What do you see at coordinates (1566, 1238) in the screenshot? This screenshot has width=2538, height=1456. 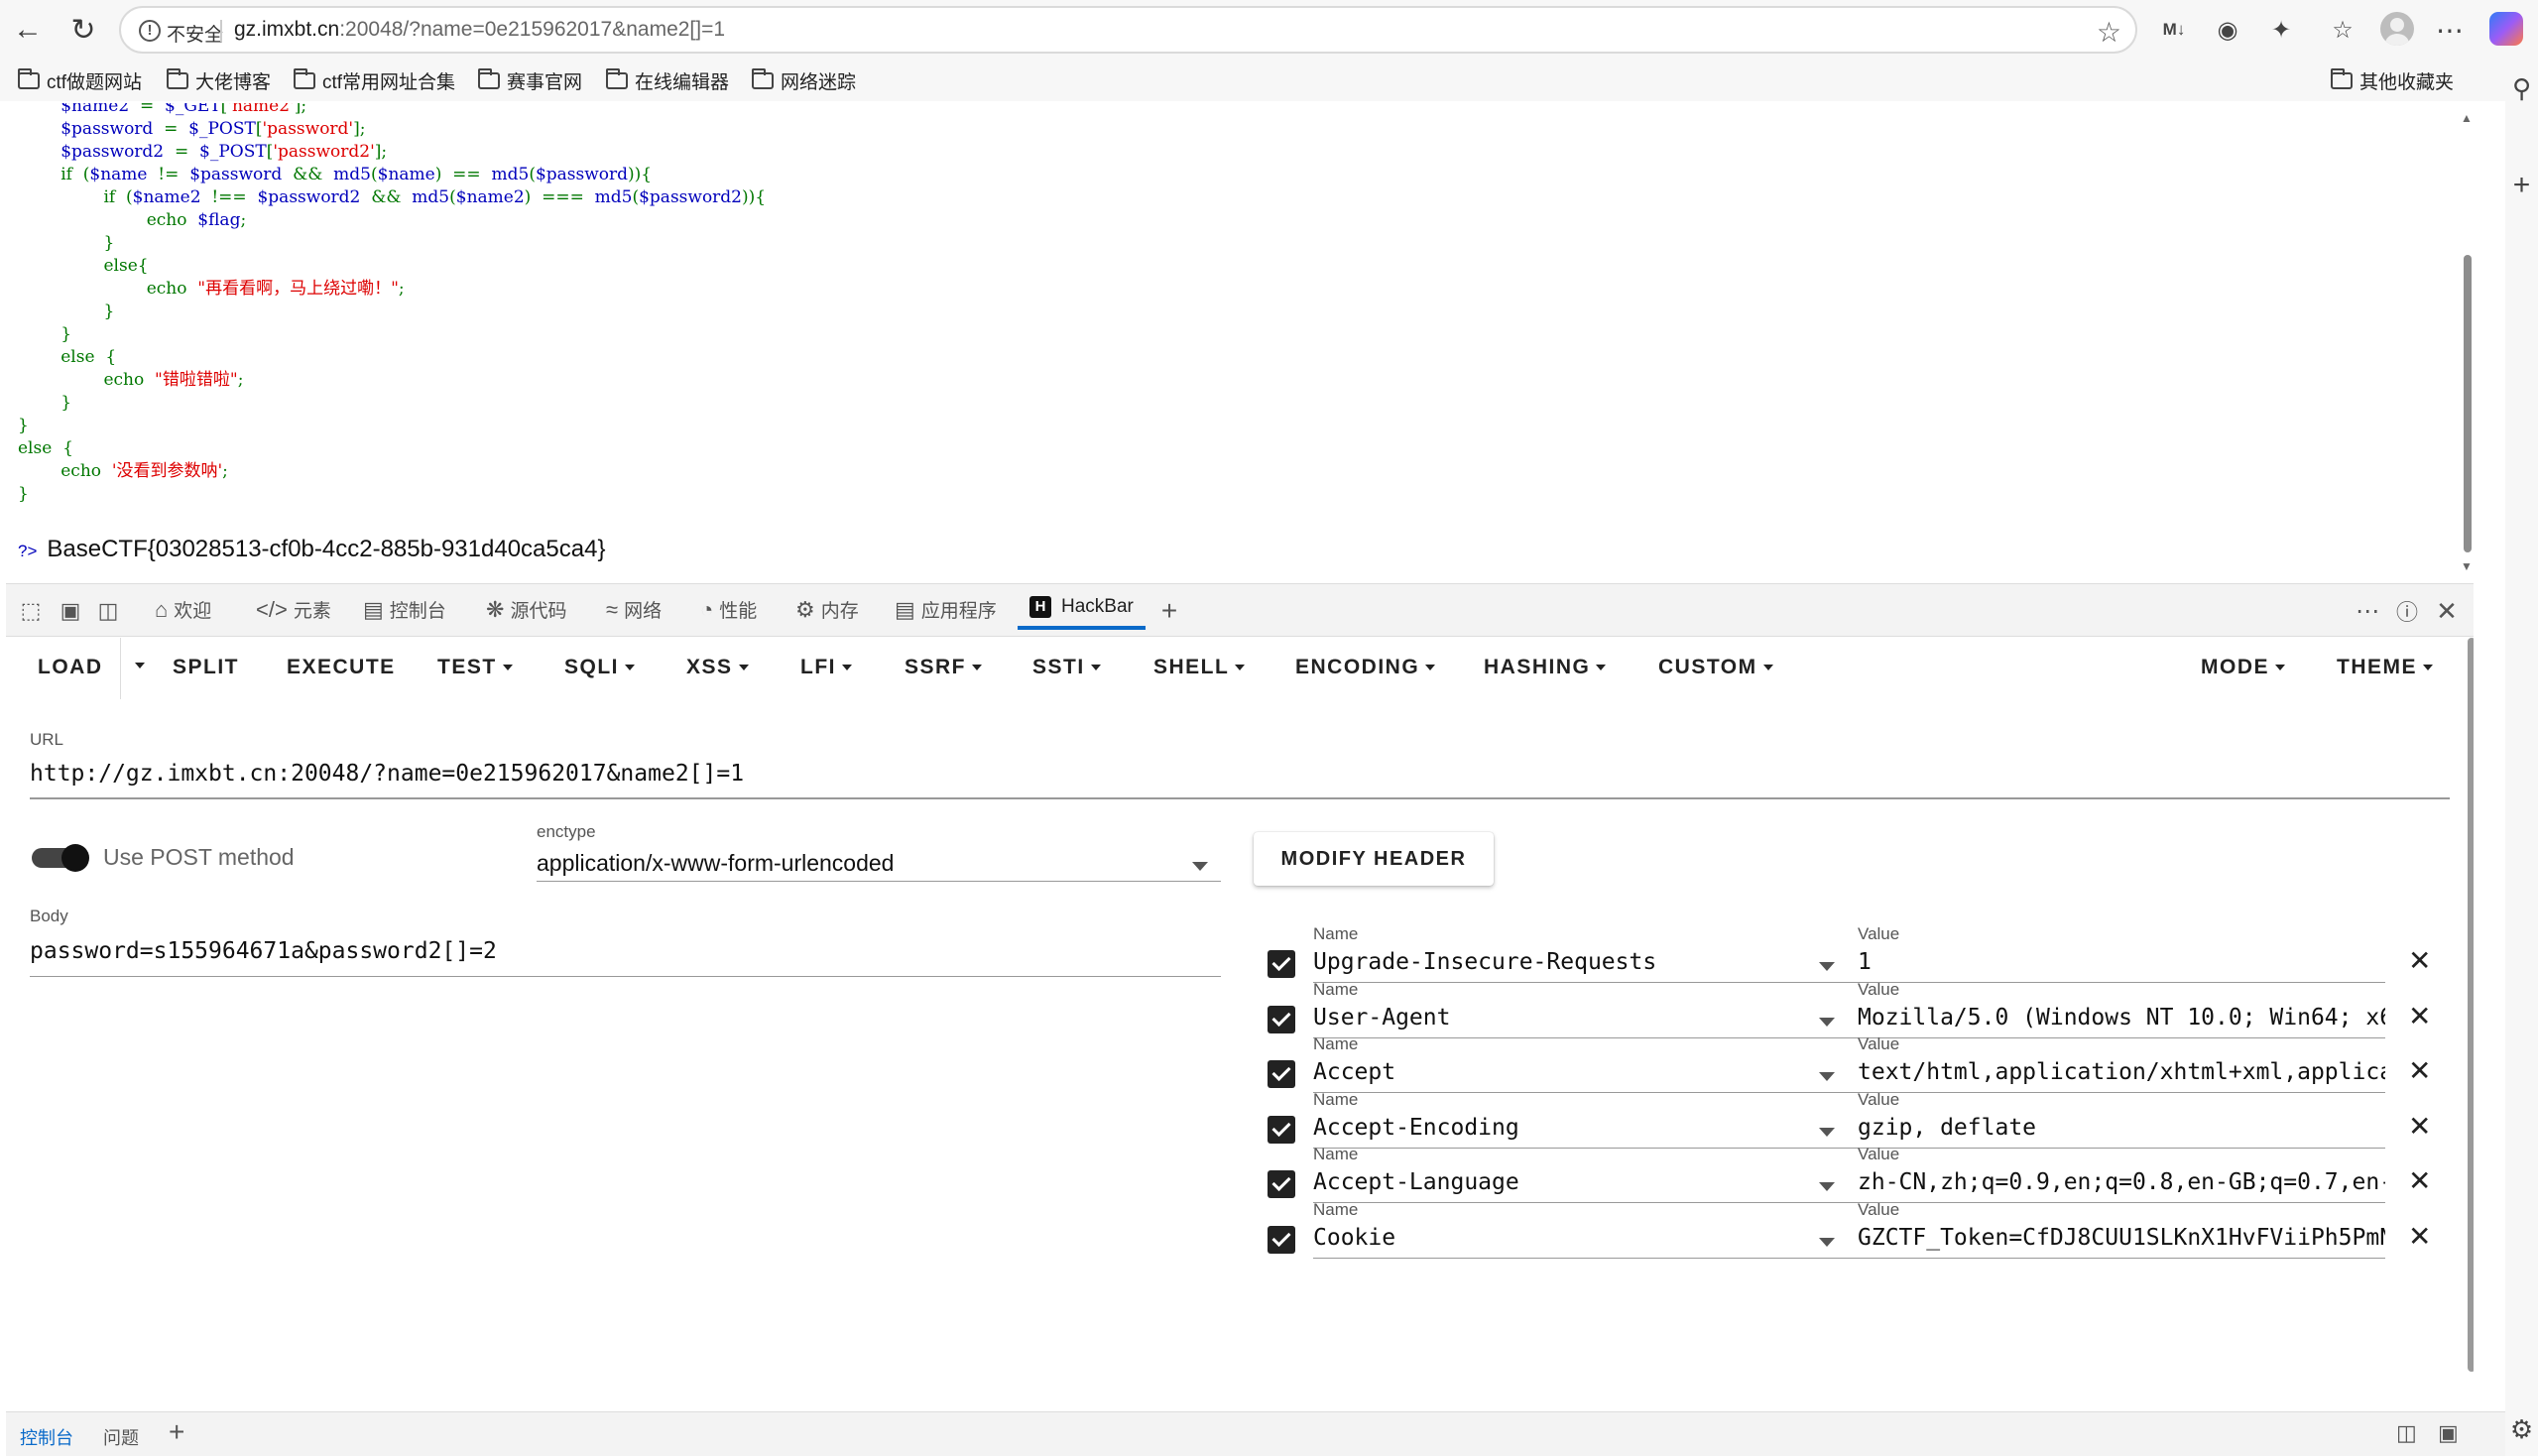 I see `header-name-input: Cookie` at bounding box center [1566, 1238].